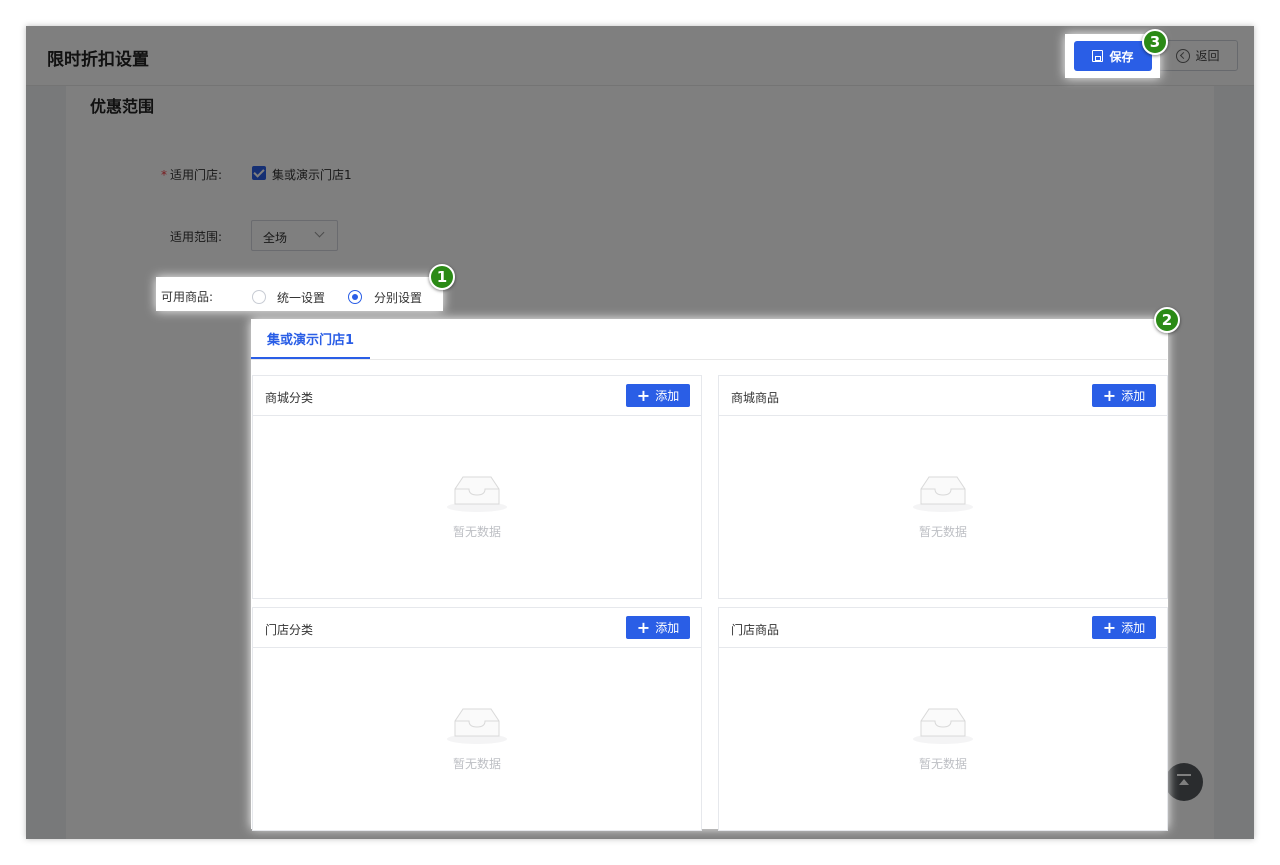 Image resolution: width=1280 pixels, height=865 pixels. What do you see at coordinates (1098, 56) in the screenshot?
I see `save-icon` at bounding box center [1098, 56].